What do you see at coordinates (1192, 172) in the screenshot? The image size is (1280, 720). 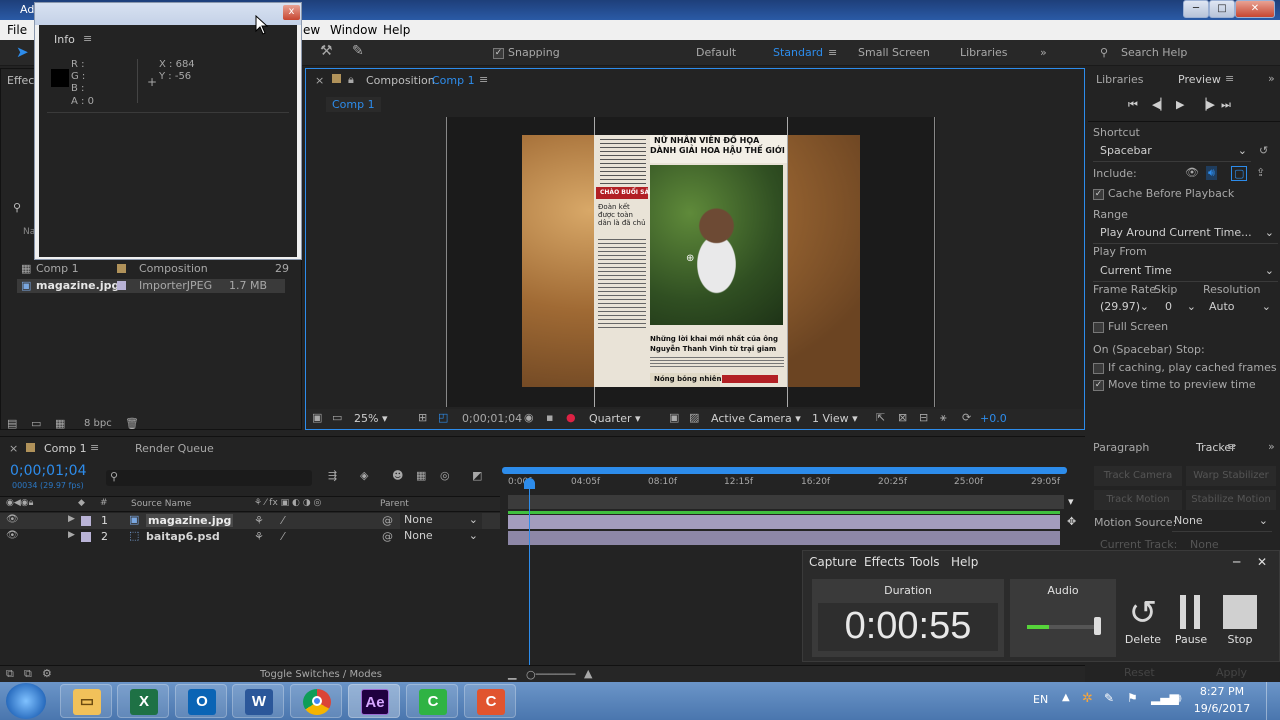 I see `eye-icon: 👁︎` at bounding box center [1192, 172].